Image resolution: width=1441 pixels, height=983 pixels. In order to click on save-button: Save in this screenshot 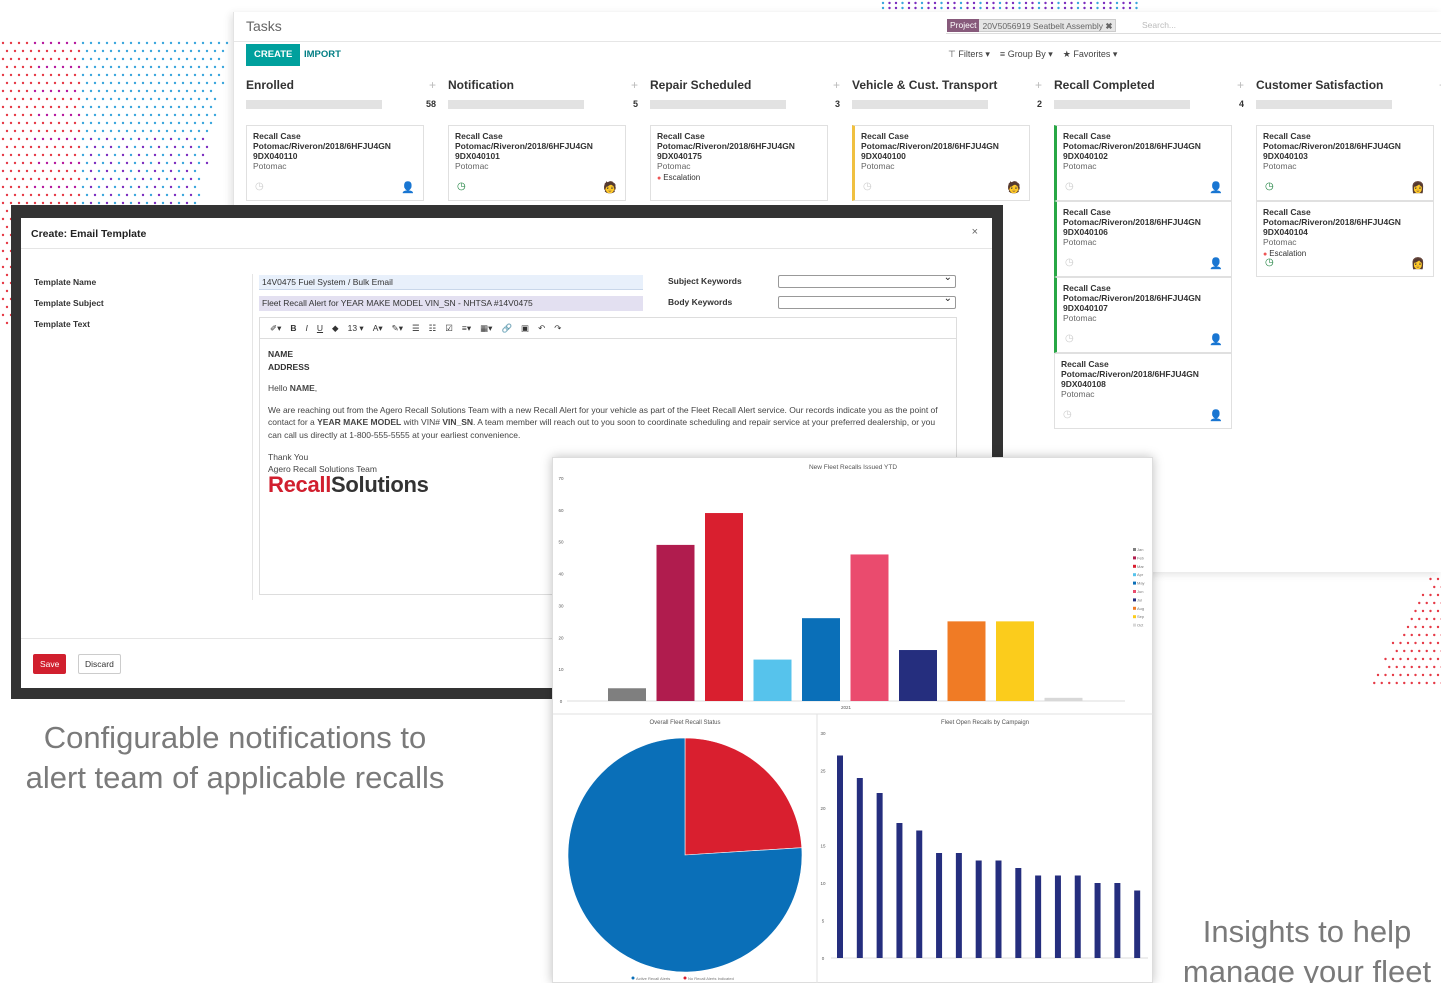, I will do `click(50, 664)`.